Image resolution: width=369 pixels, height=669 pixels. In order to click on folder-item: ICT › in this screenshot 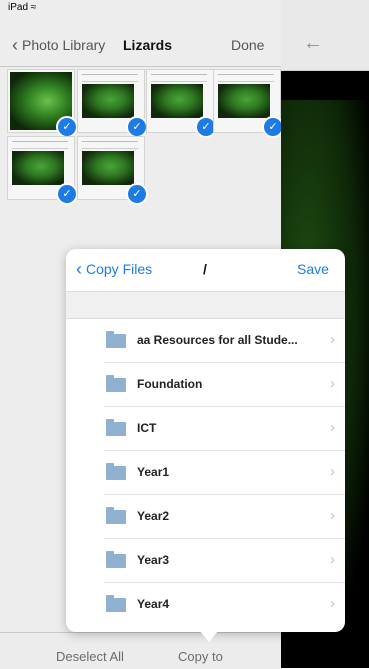, I will do `click(224, 429)`.